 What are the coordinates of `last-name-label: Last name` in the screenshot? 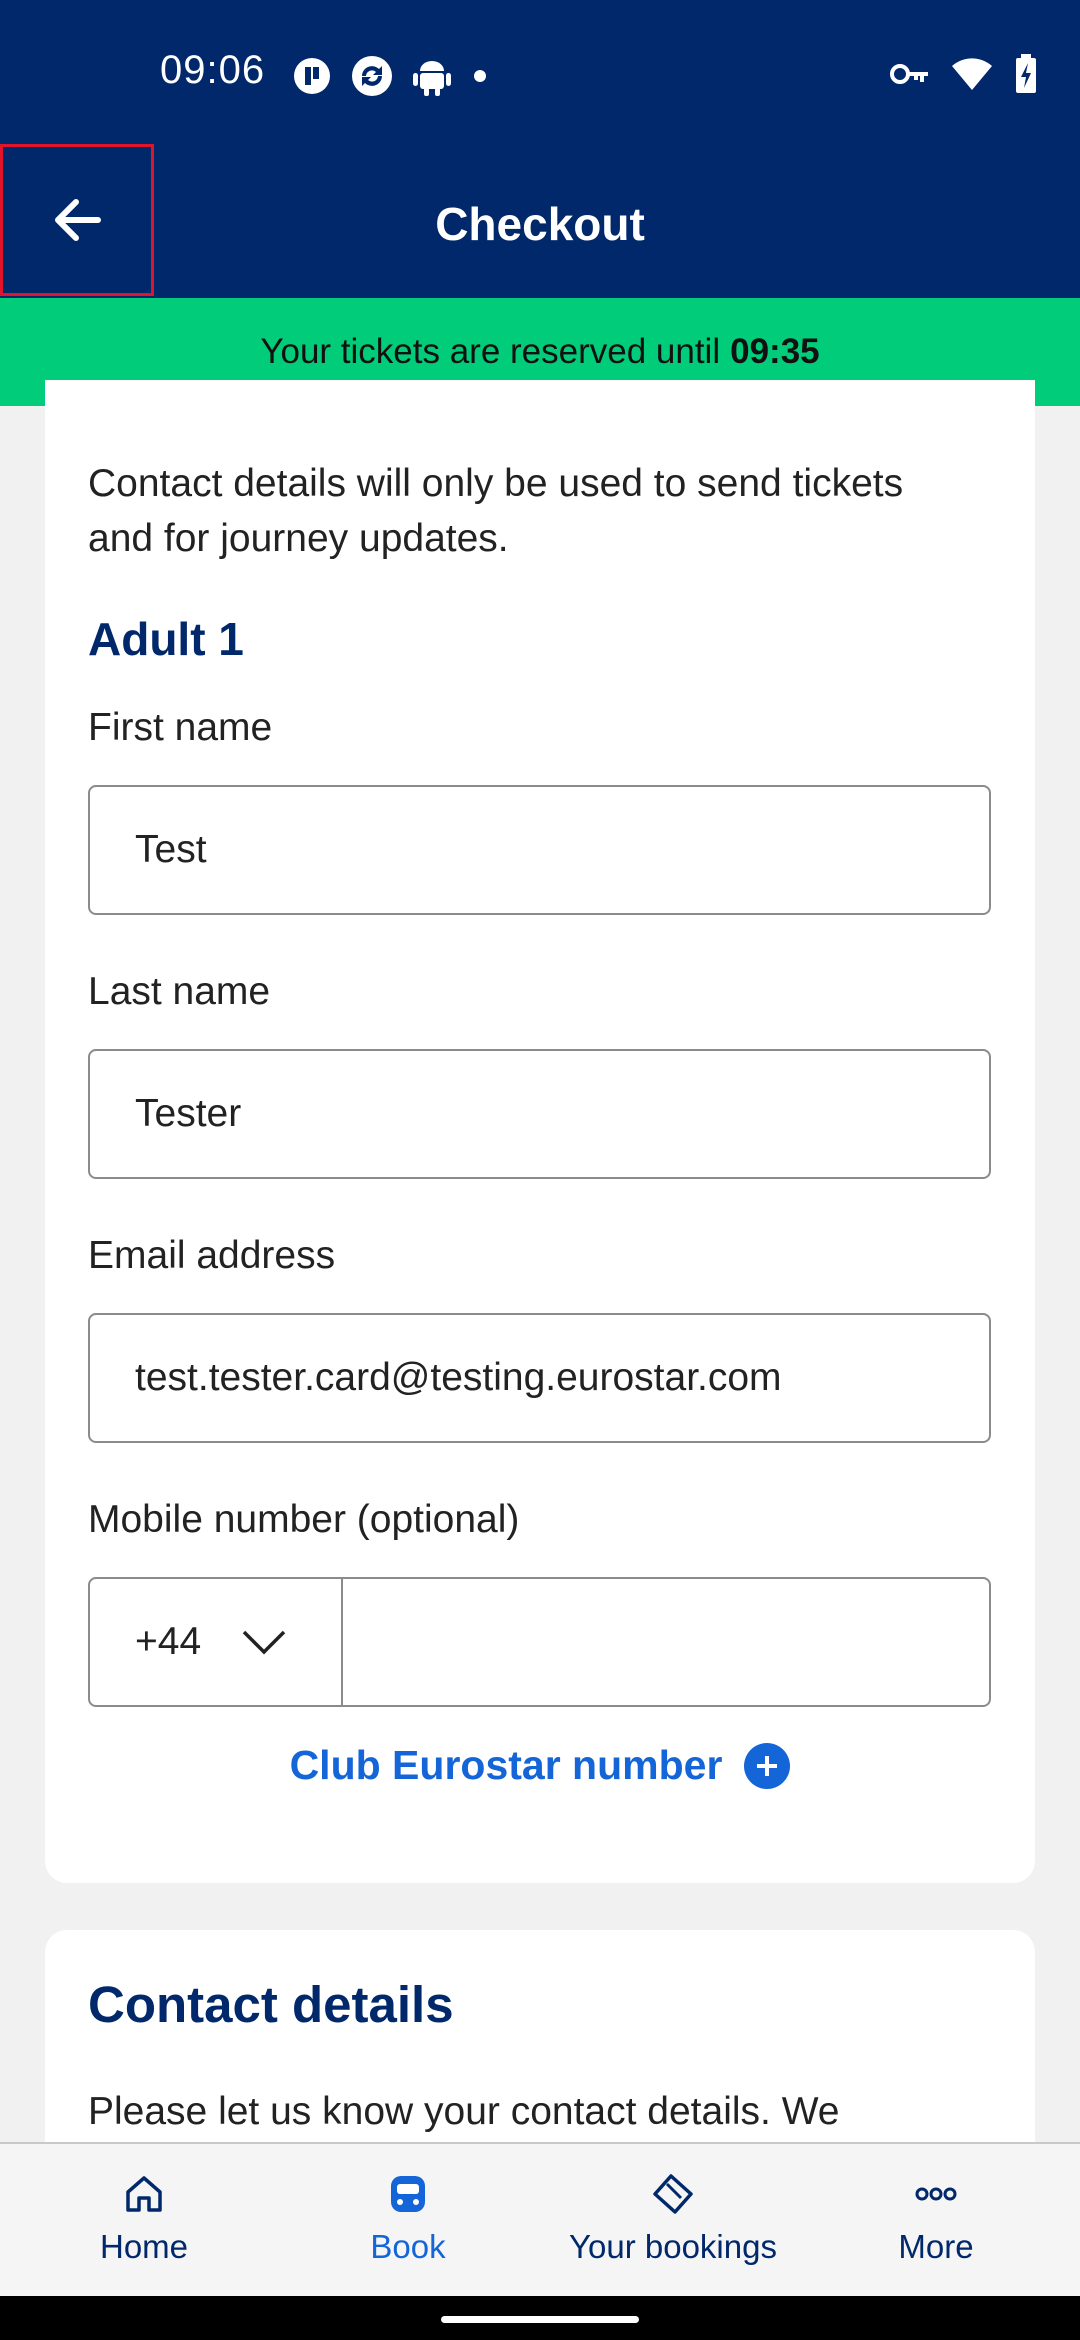 It's located at (179, 991).